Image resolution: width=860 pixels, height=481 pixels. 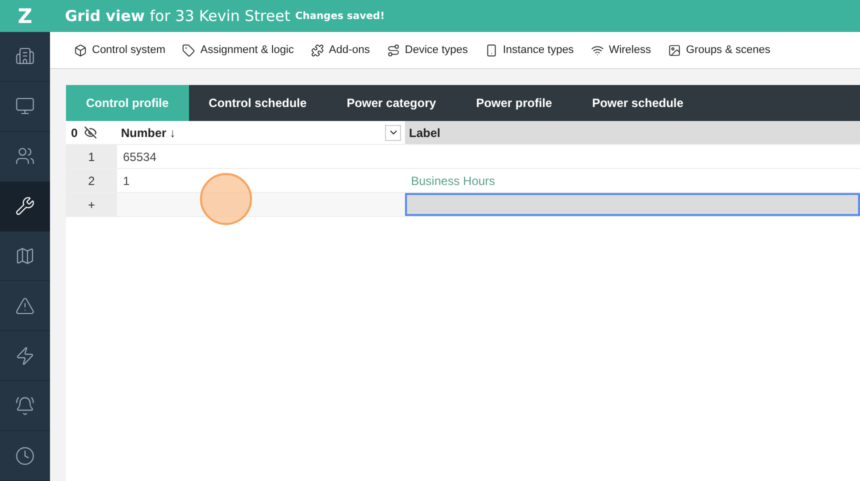 I want to click on tag-icon, so click(x=189, y=50).